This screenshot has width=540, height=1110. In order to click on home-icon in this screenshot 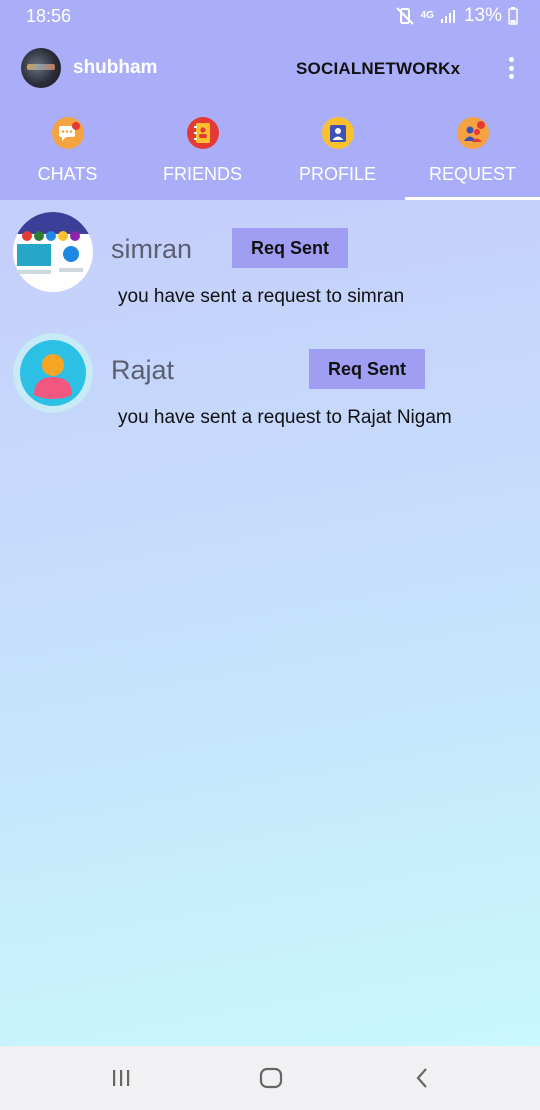, I will do `click(271, 1078)`.